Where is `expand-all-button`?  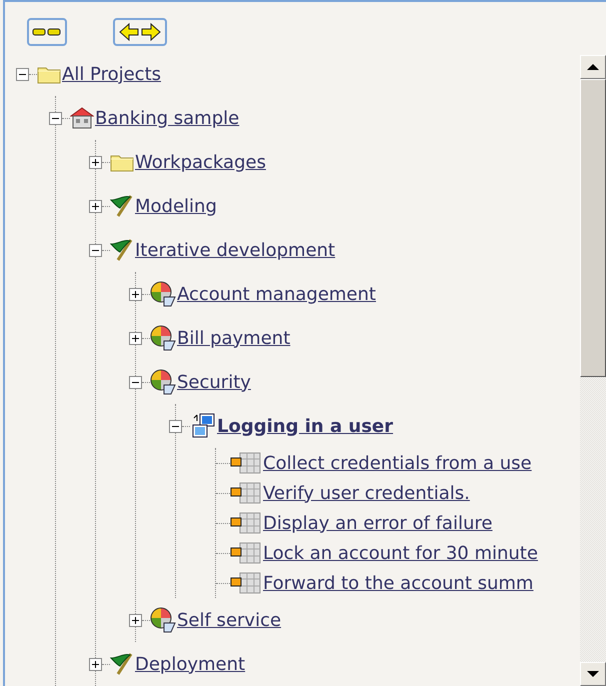
expand-all-button is located at coordinates (140, 32).